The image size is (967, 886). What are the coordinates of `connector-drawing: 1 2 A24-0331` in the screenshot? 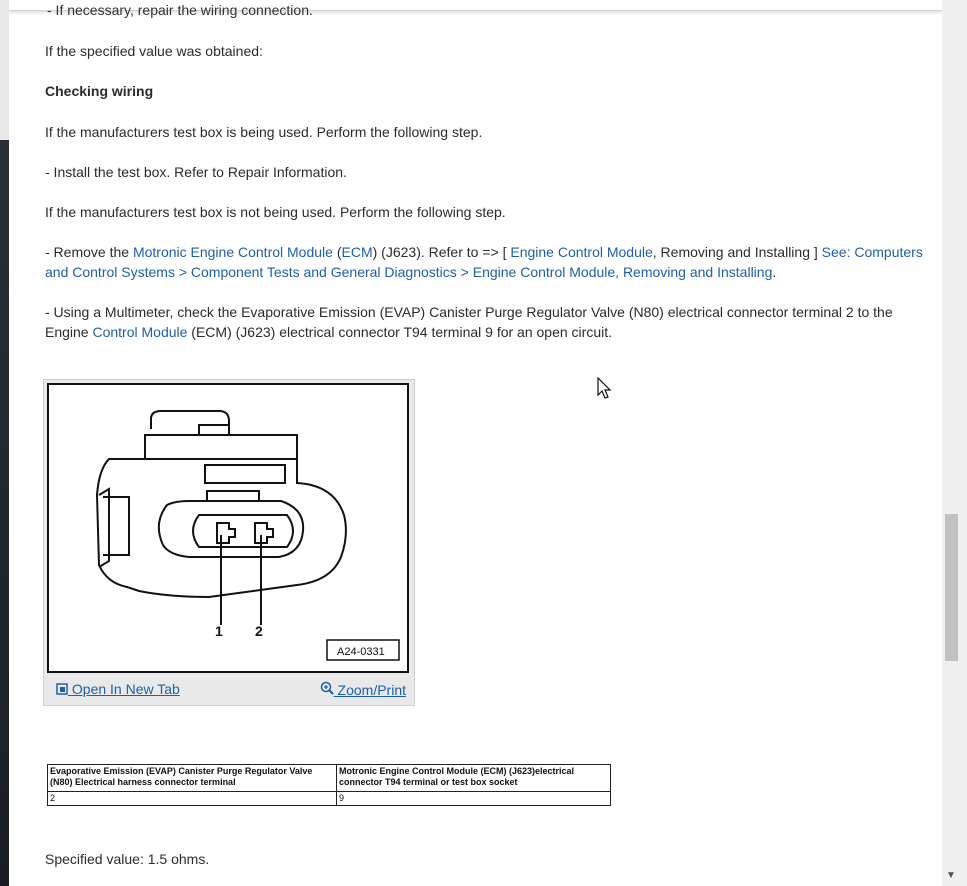 It's located at (247, 535).